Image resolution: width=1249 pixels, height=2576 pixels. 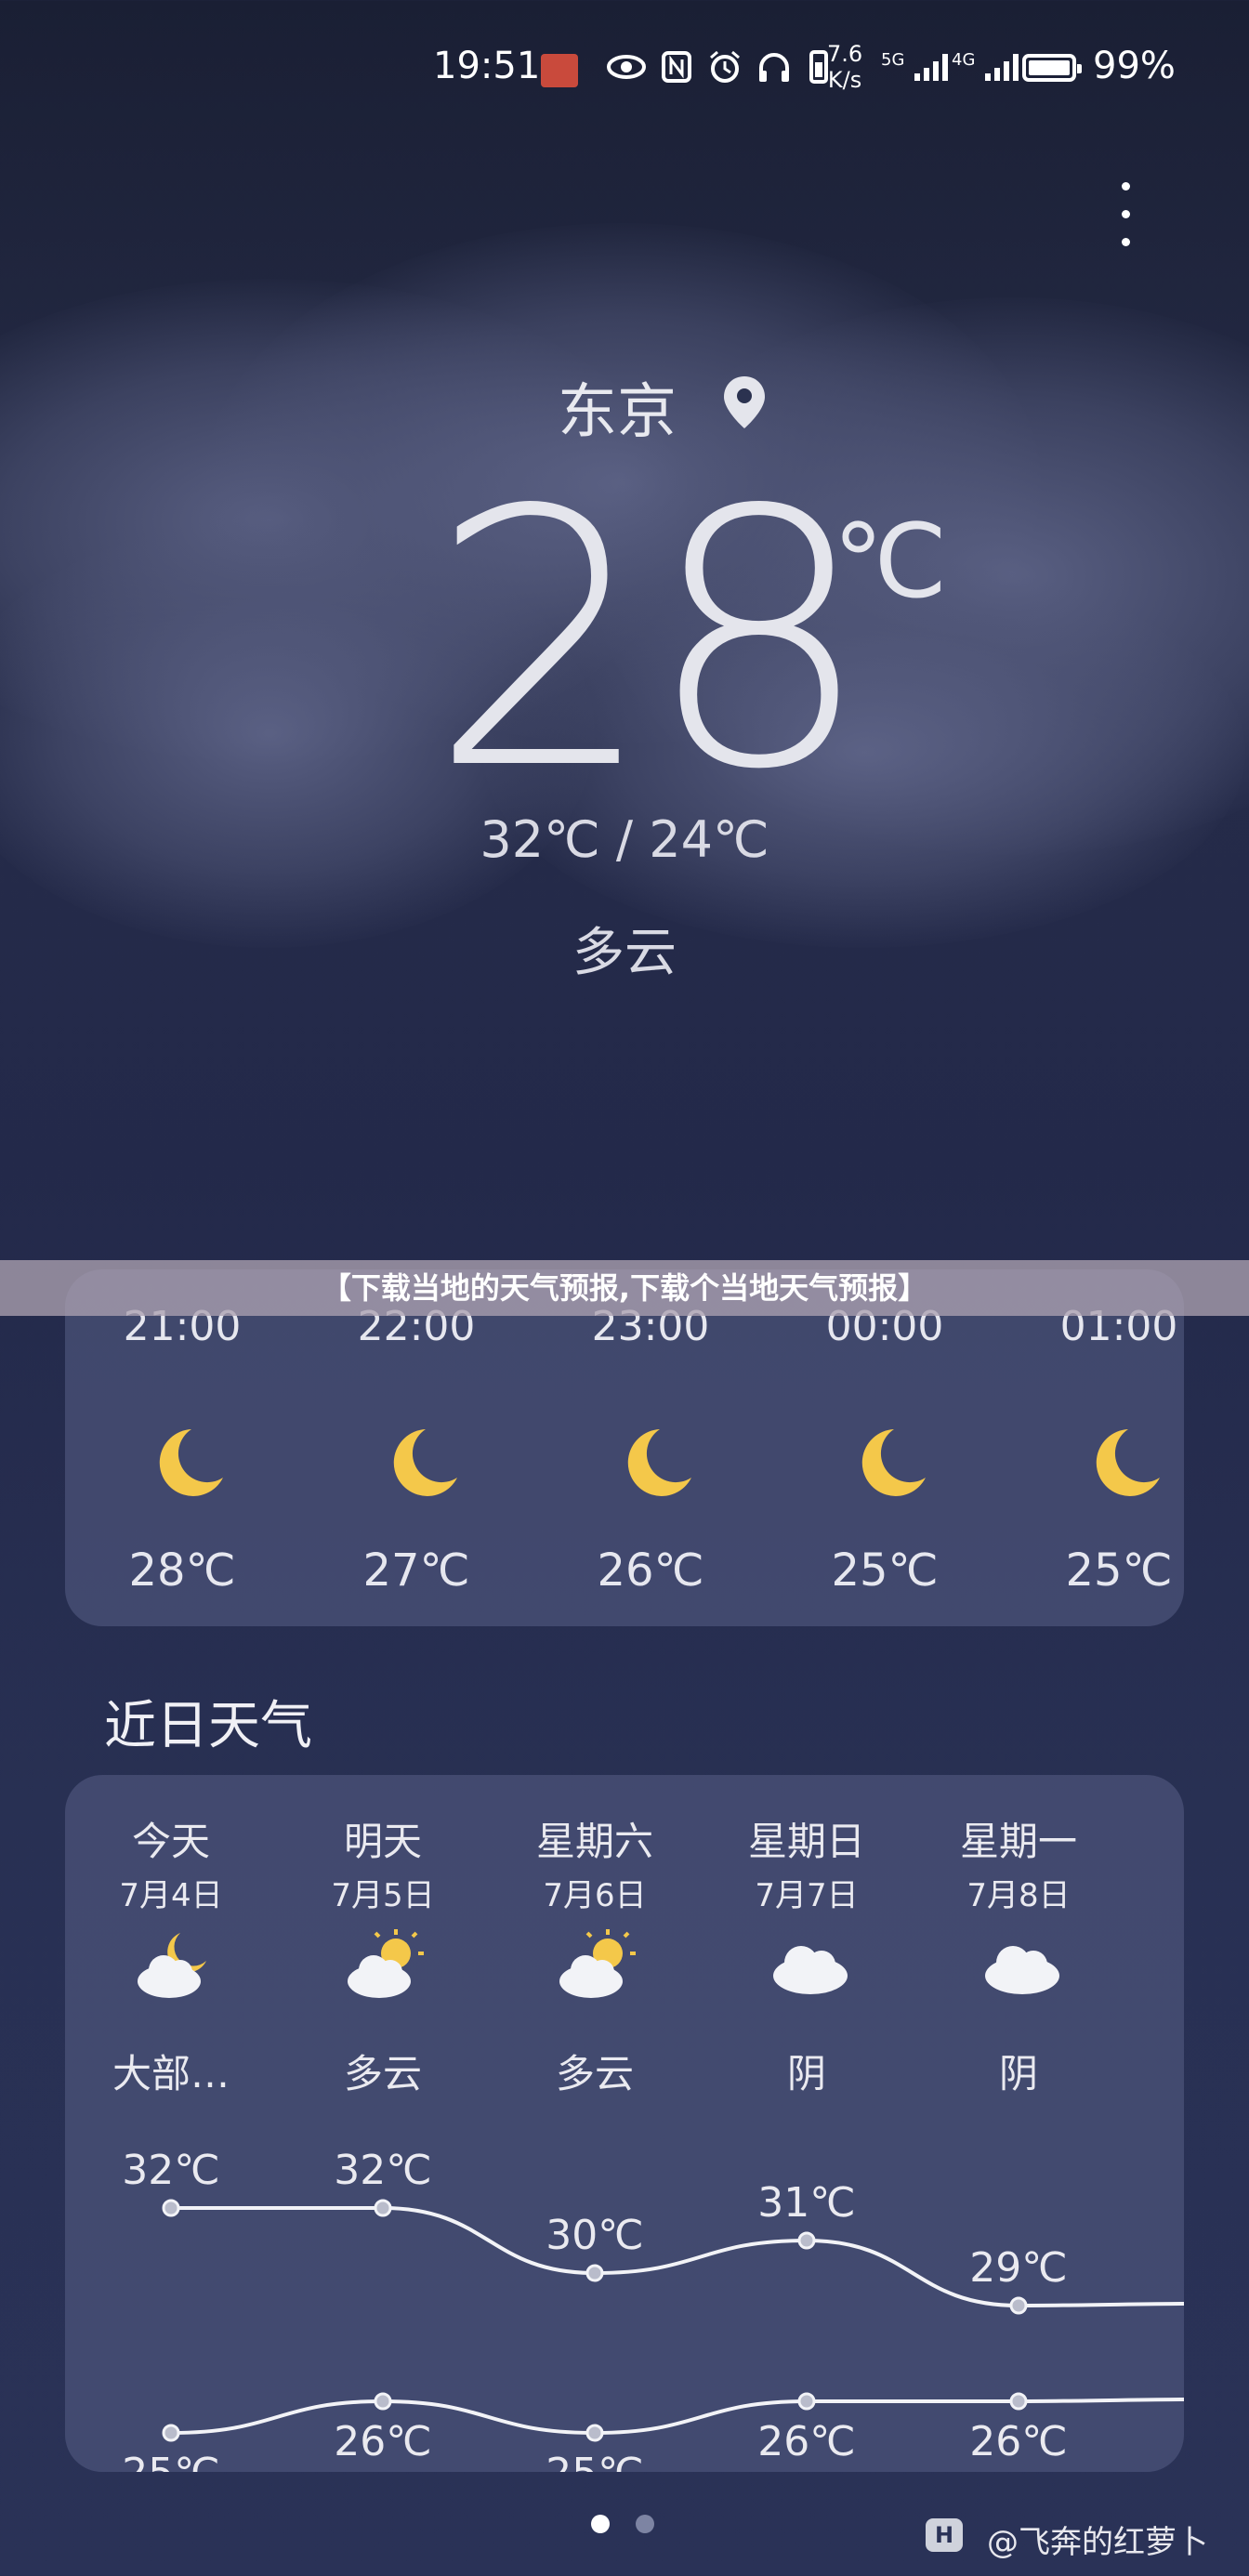 What do you see at coordinates (559, 70) in the screenshot?
I see `notification-icon` at bounding box center [559, 70].